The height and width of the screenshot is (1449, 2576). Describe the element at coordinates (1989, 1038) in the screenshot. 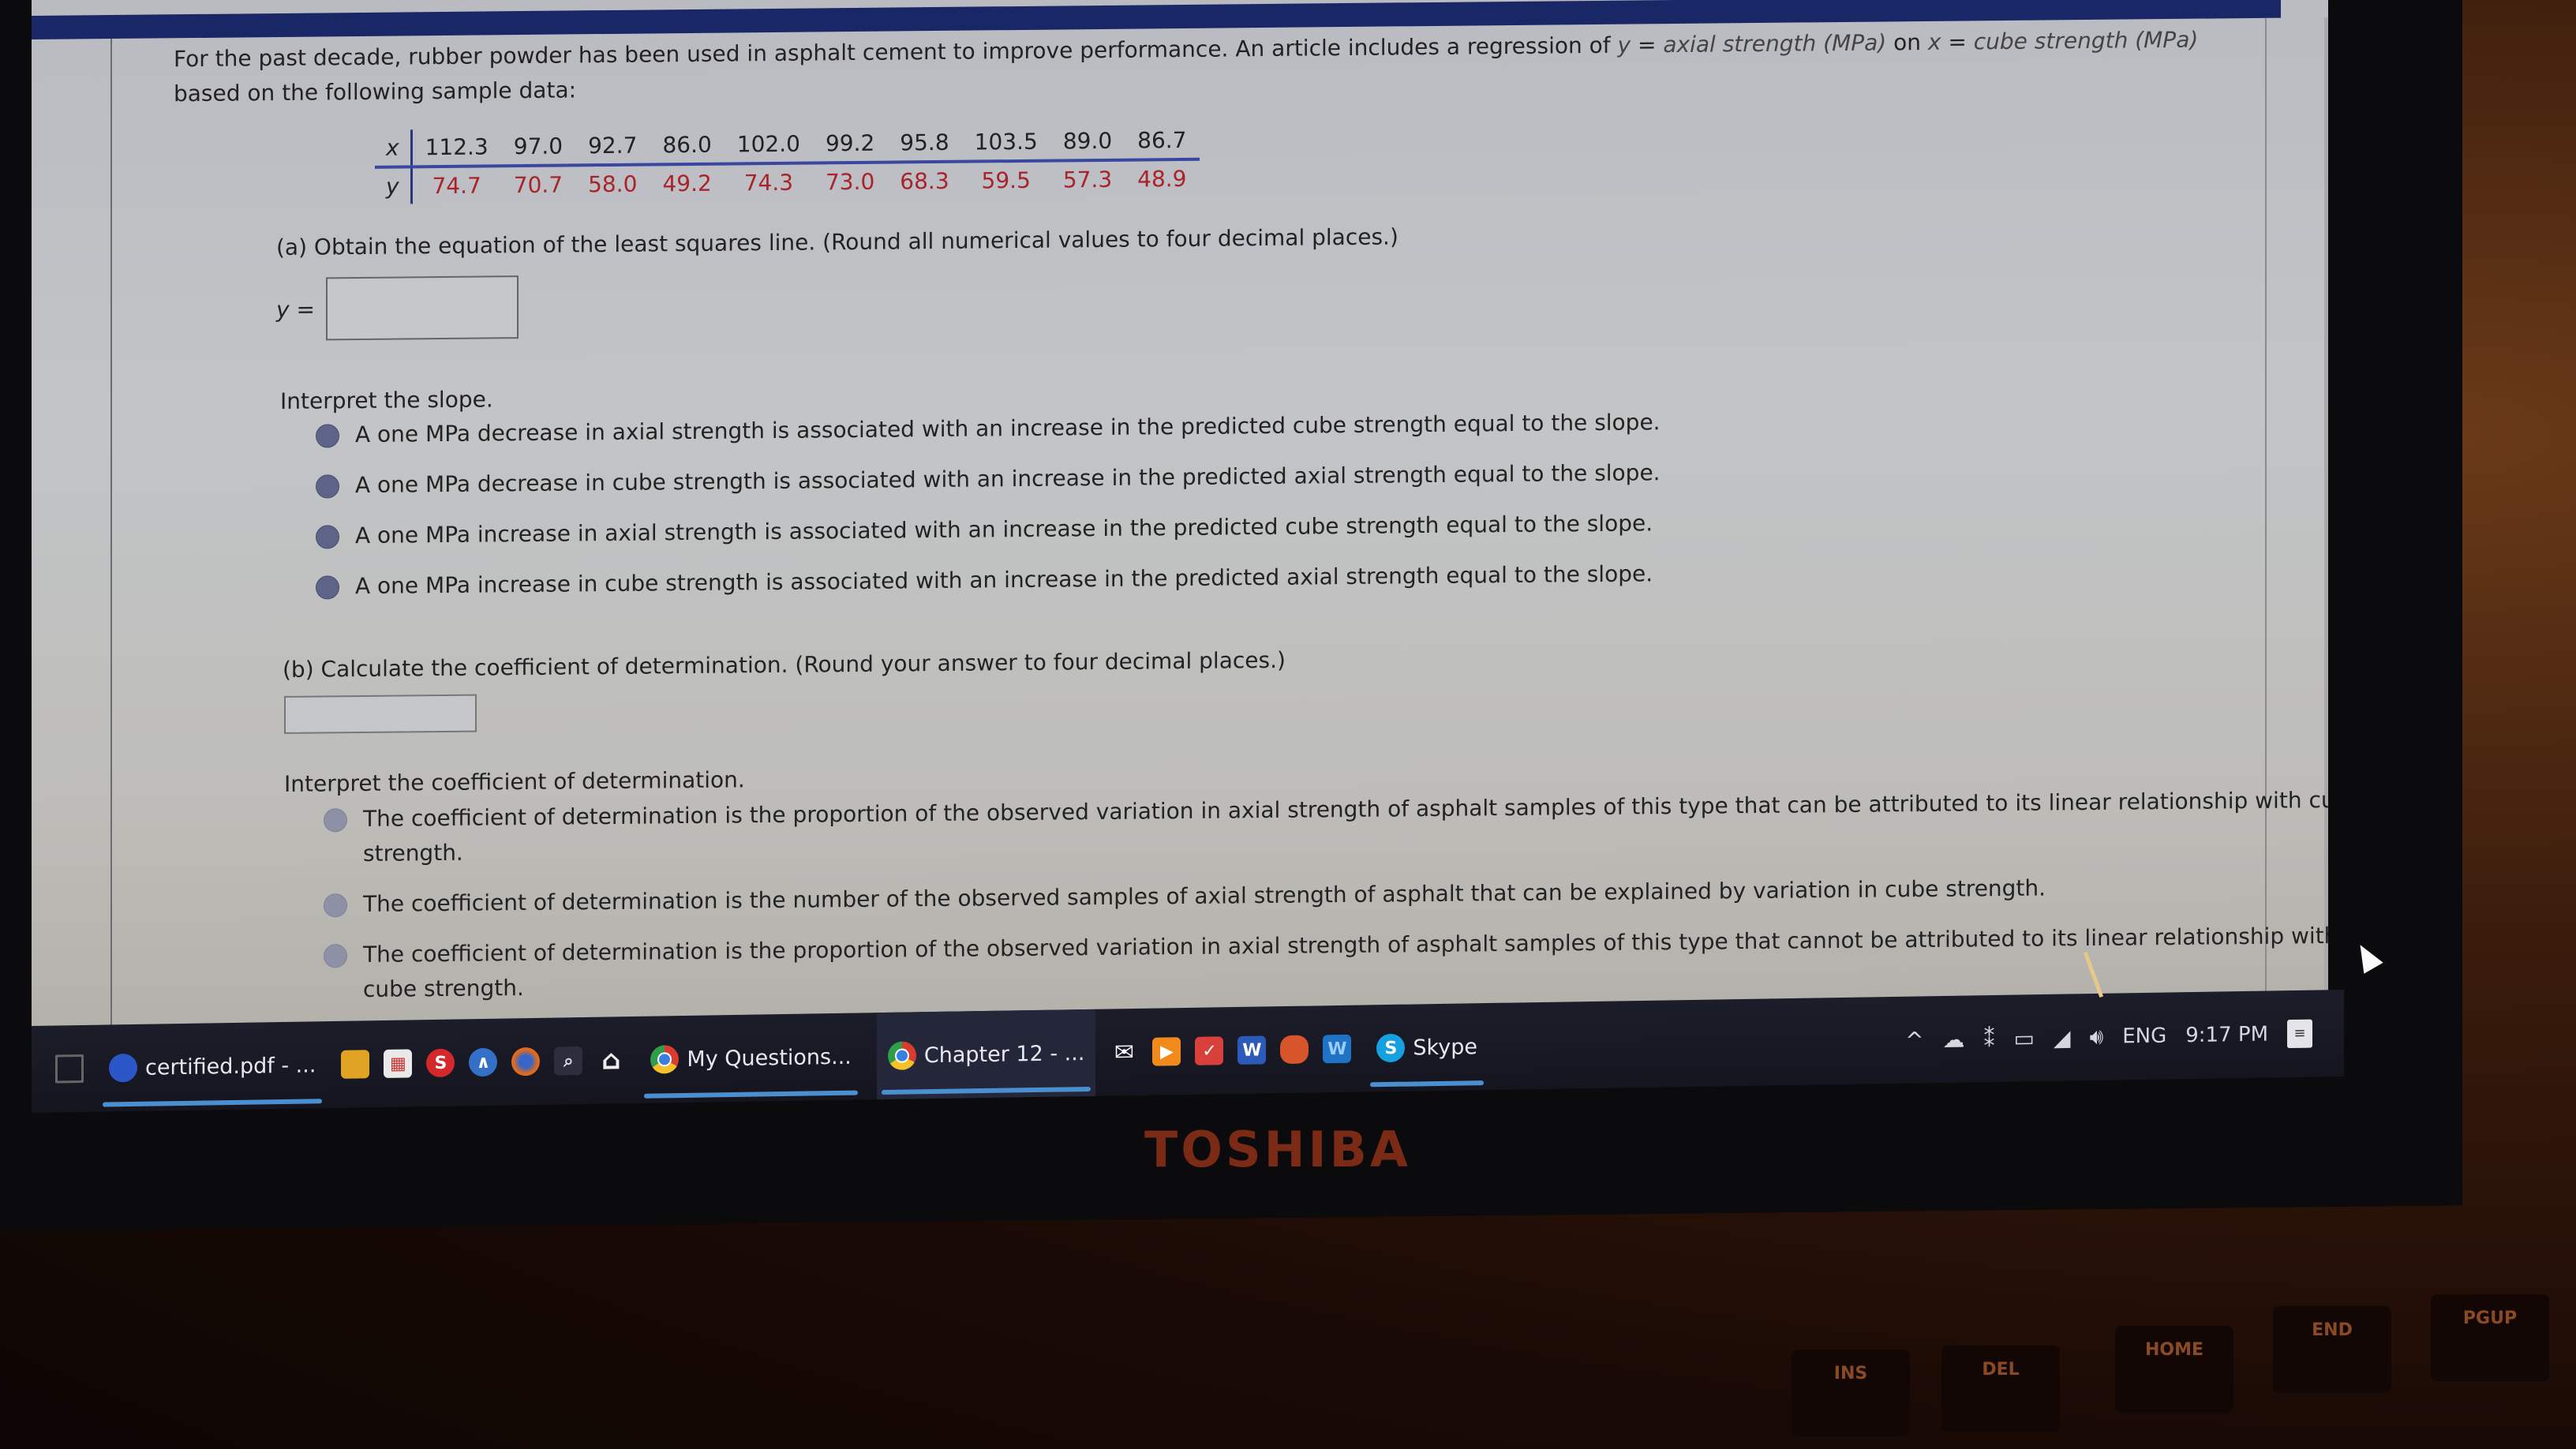

I see `network-people-icon: ⁑` at that location.